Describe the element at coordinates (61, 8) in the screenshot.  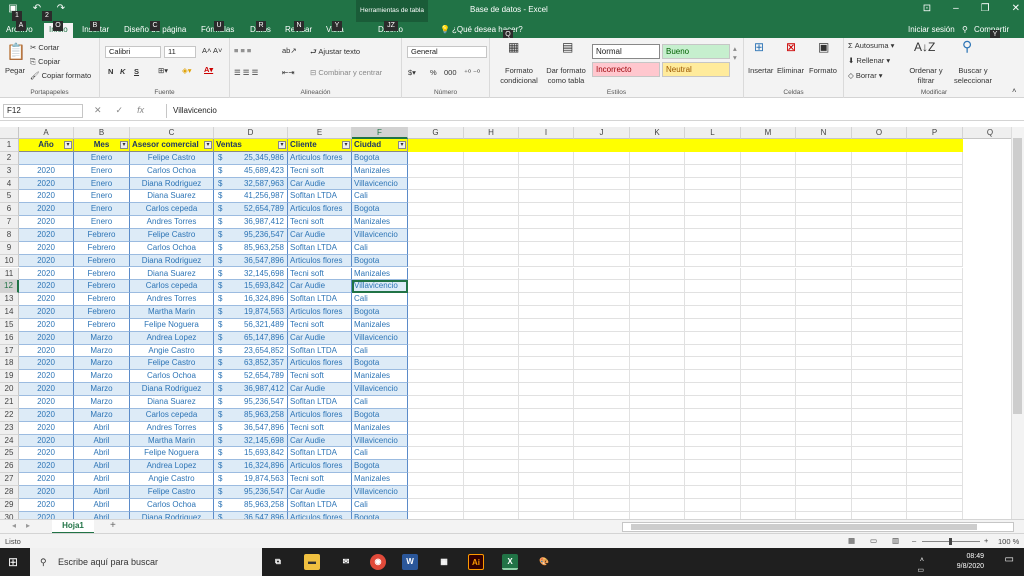
I see `redo-icon: ↷` at that location.